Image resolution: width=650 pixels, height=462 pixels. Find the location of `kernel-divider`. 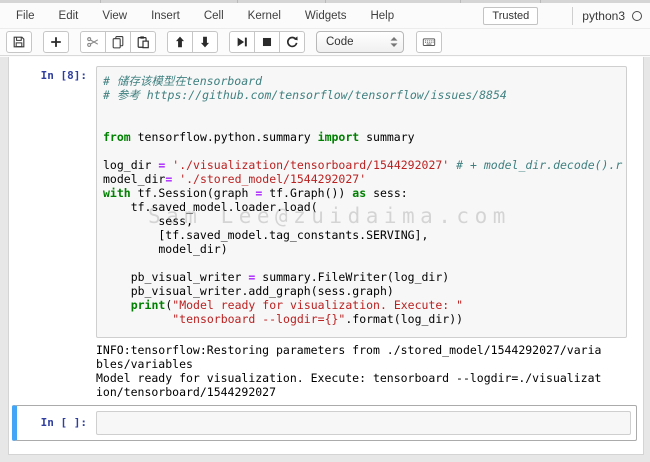

kernel-divider is located at coordinates (573, 15).